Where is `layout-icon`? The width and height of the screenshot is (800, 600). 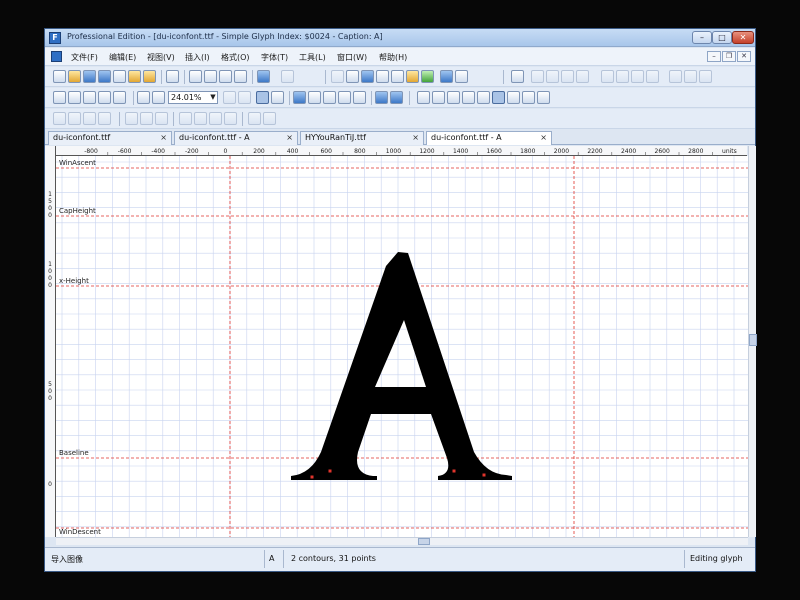 layout-icon is located at coordinates (517, 76).